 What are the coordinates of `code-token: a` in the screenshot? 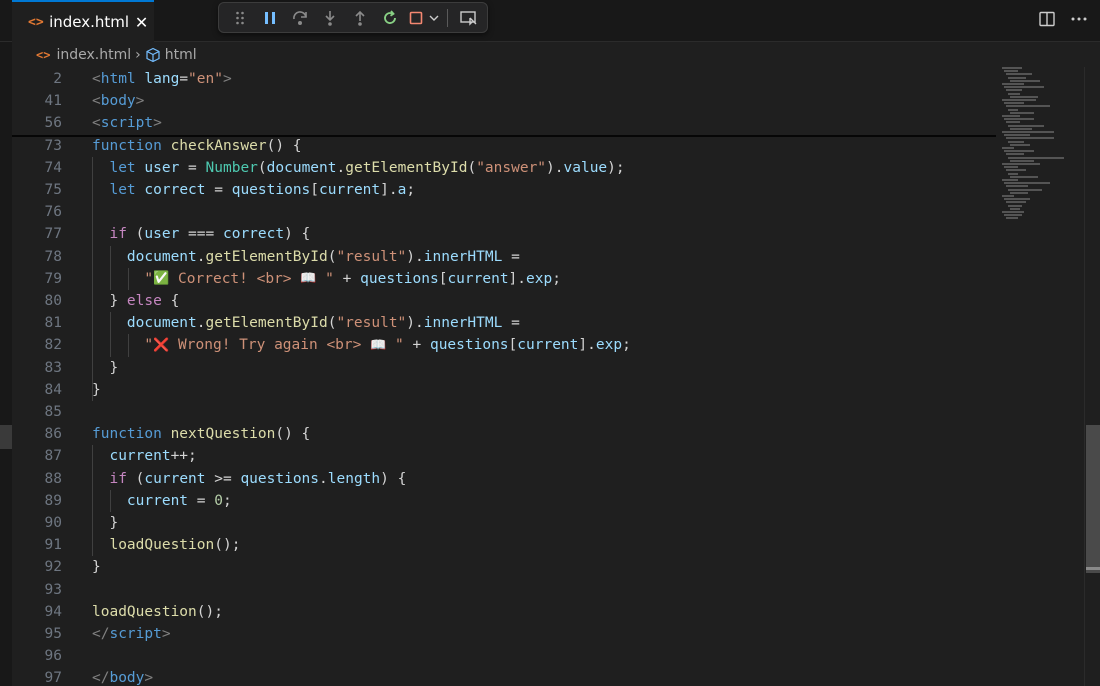 It's located at (402, 190).